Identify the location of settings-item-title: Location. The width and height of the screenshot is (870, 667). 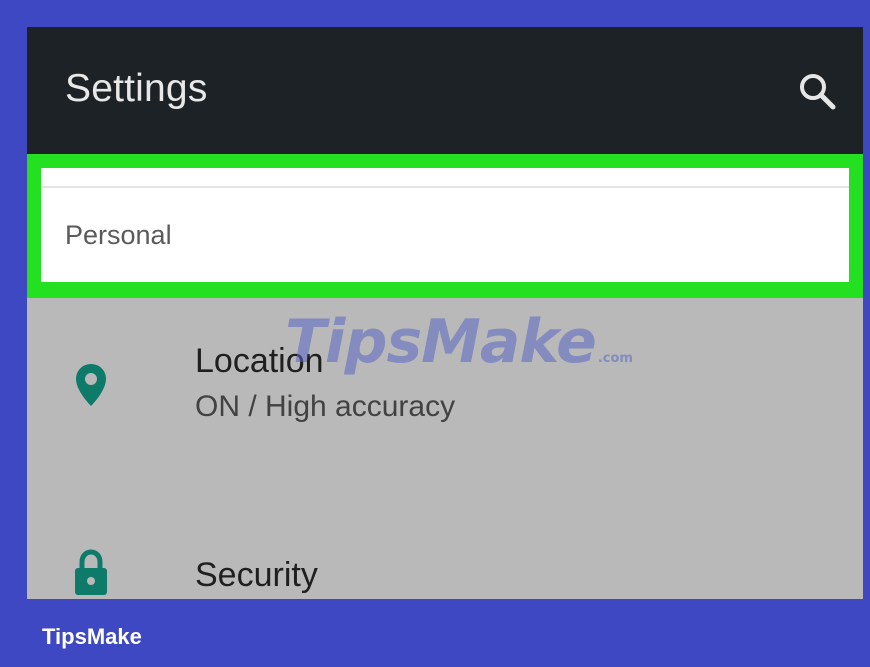
(259, 361).